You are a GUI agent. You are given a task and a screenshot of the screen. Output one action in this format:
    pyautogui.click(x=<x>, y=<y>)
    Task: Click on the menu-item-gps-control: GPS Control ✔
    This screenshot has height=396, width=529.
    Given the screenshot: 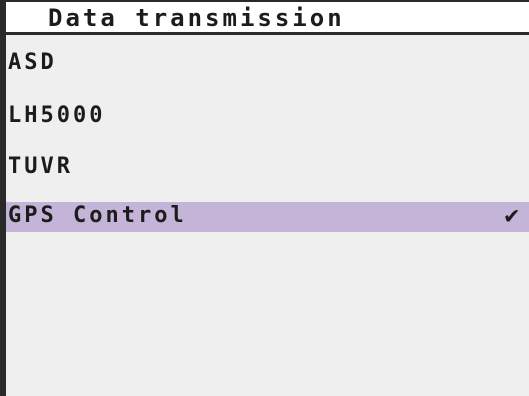 What is the action you would take?
    pyautogui.click(x=267, y=216)
    